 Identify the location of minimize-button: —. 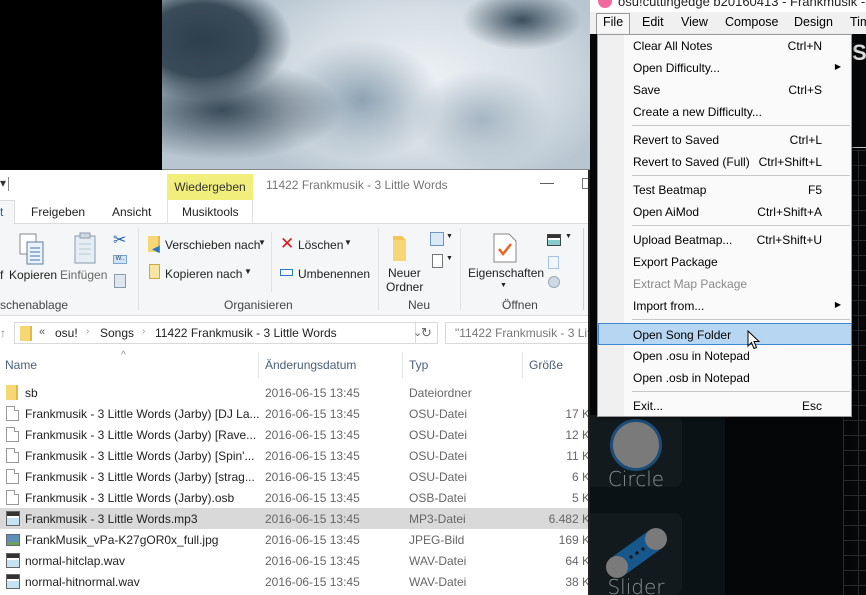
(547, 184).